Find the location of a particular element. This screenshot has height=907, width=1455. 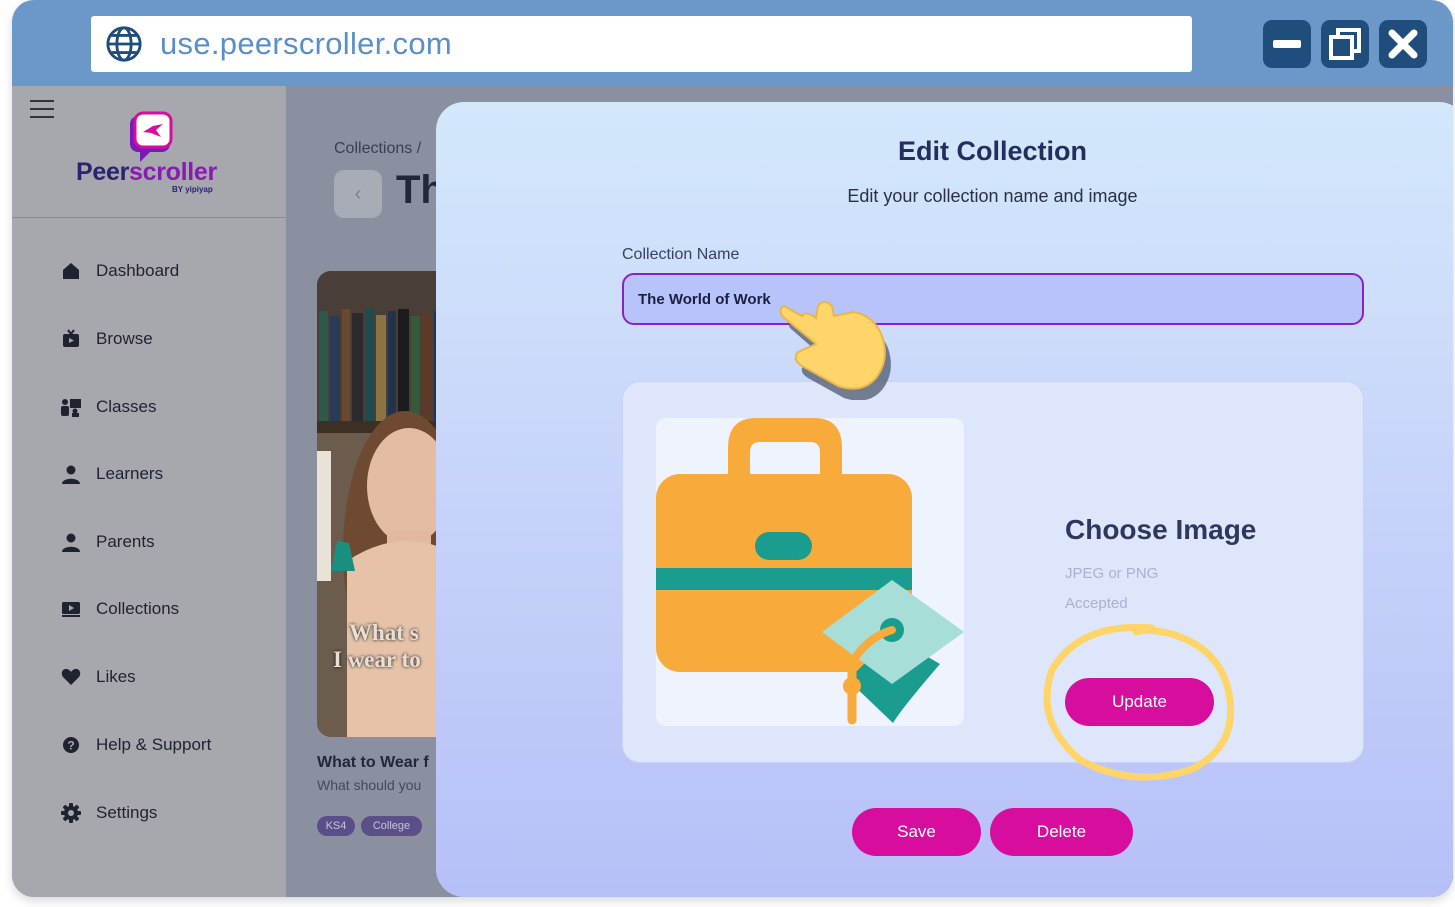

heart-icon is located at coordinates (71, 677).